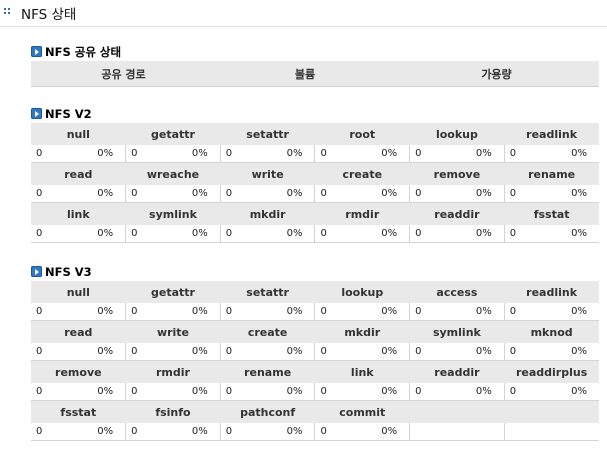 This screenshot has width=607, height=473. I want to click on counter-name: rmdir, so click(173, 371).